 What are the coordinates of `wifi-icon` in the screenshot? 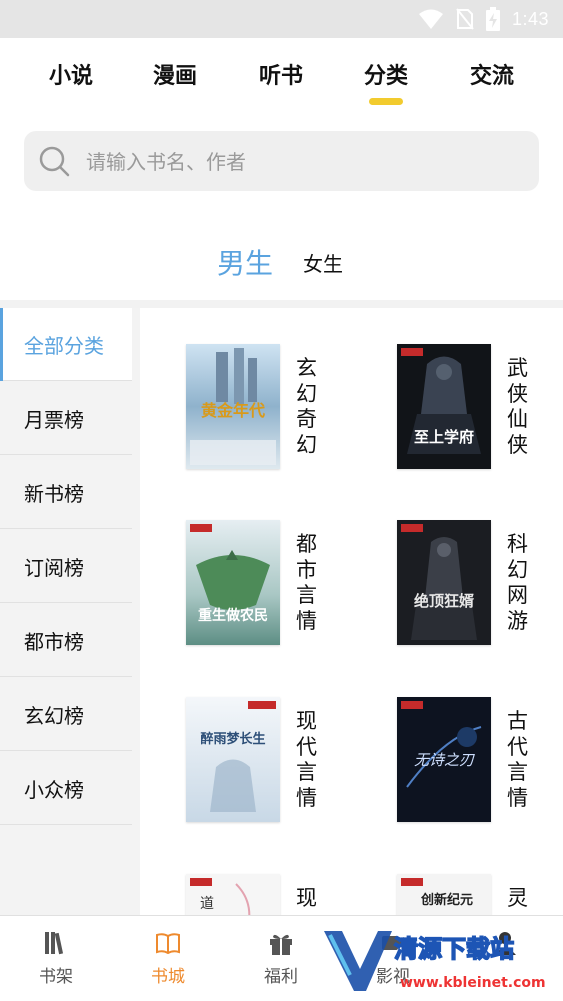 It's located at (430, 19).